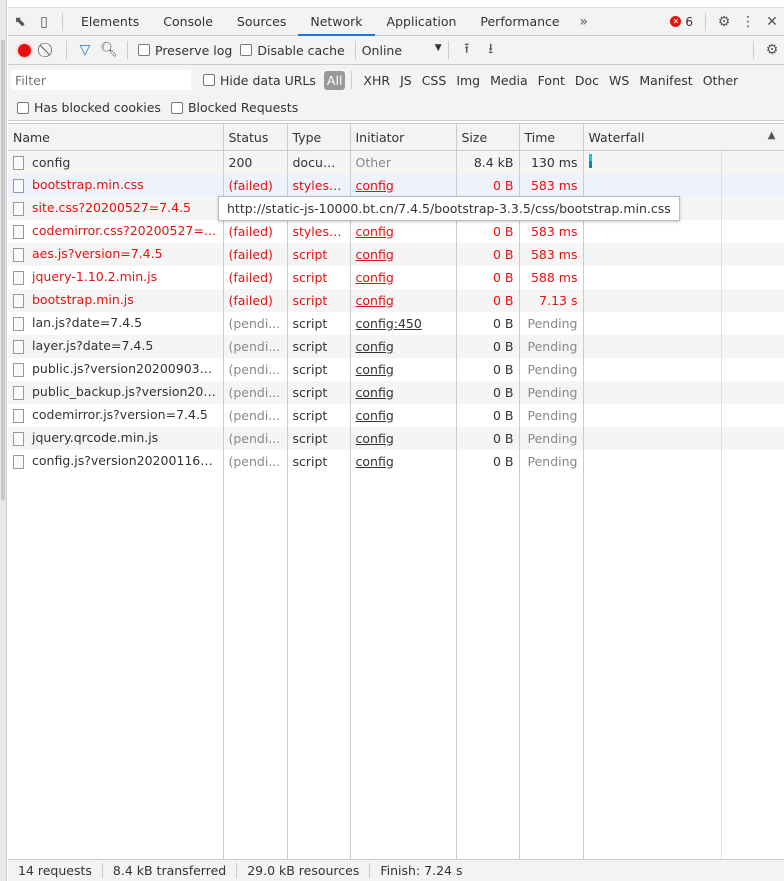  What do you see at coordinates (724, 22) in the screenshot?
I see `settings-gear-icon: ⚙` at bounding box center [724, 22].